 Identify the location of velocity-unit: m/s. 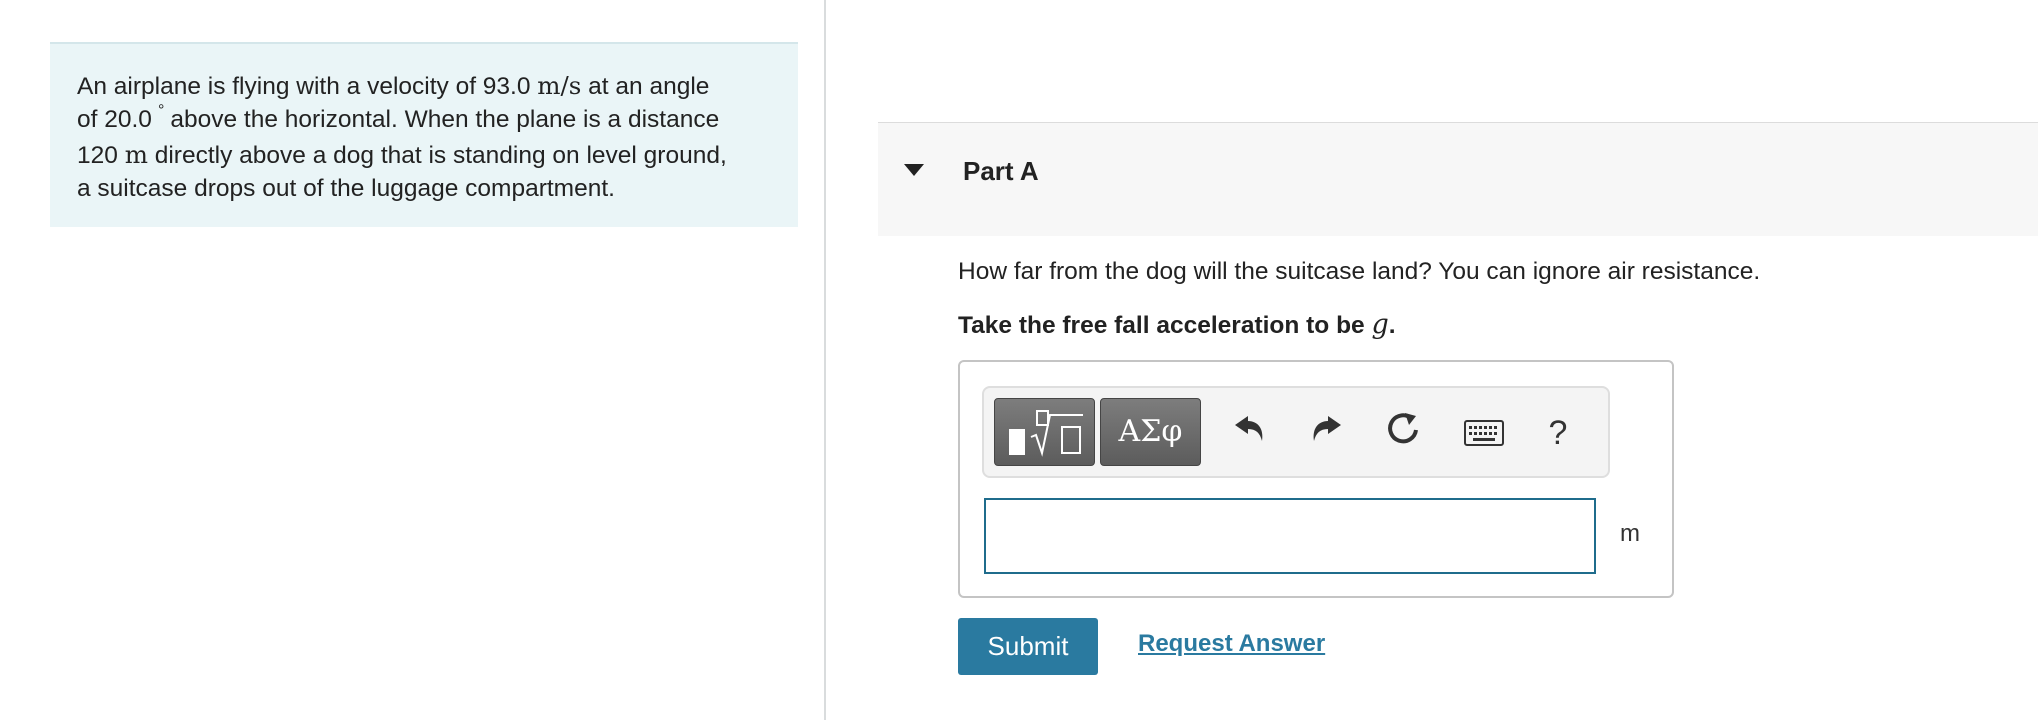
(559, 85).